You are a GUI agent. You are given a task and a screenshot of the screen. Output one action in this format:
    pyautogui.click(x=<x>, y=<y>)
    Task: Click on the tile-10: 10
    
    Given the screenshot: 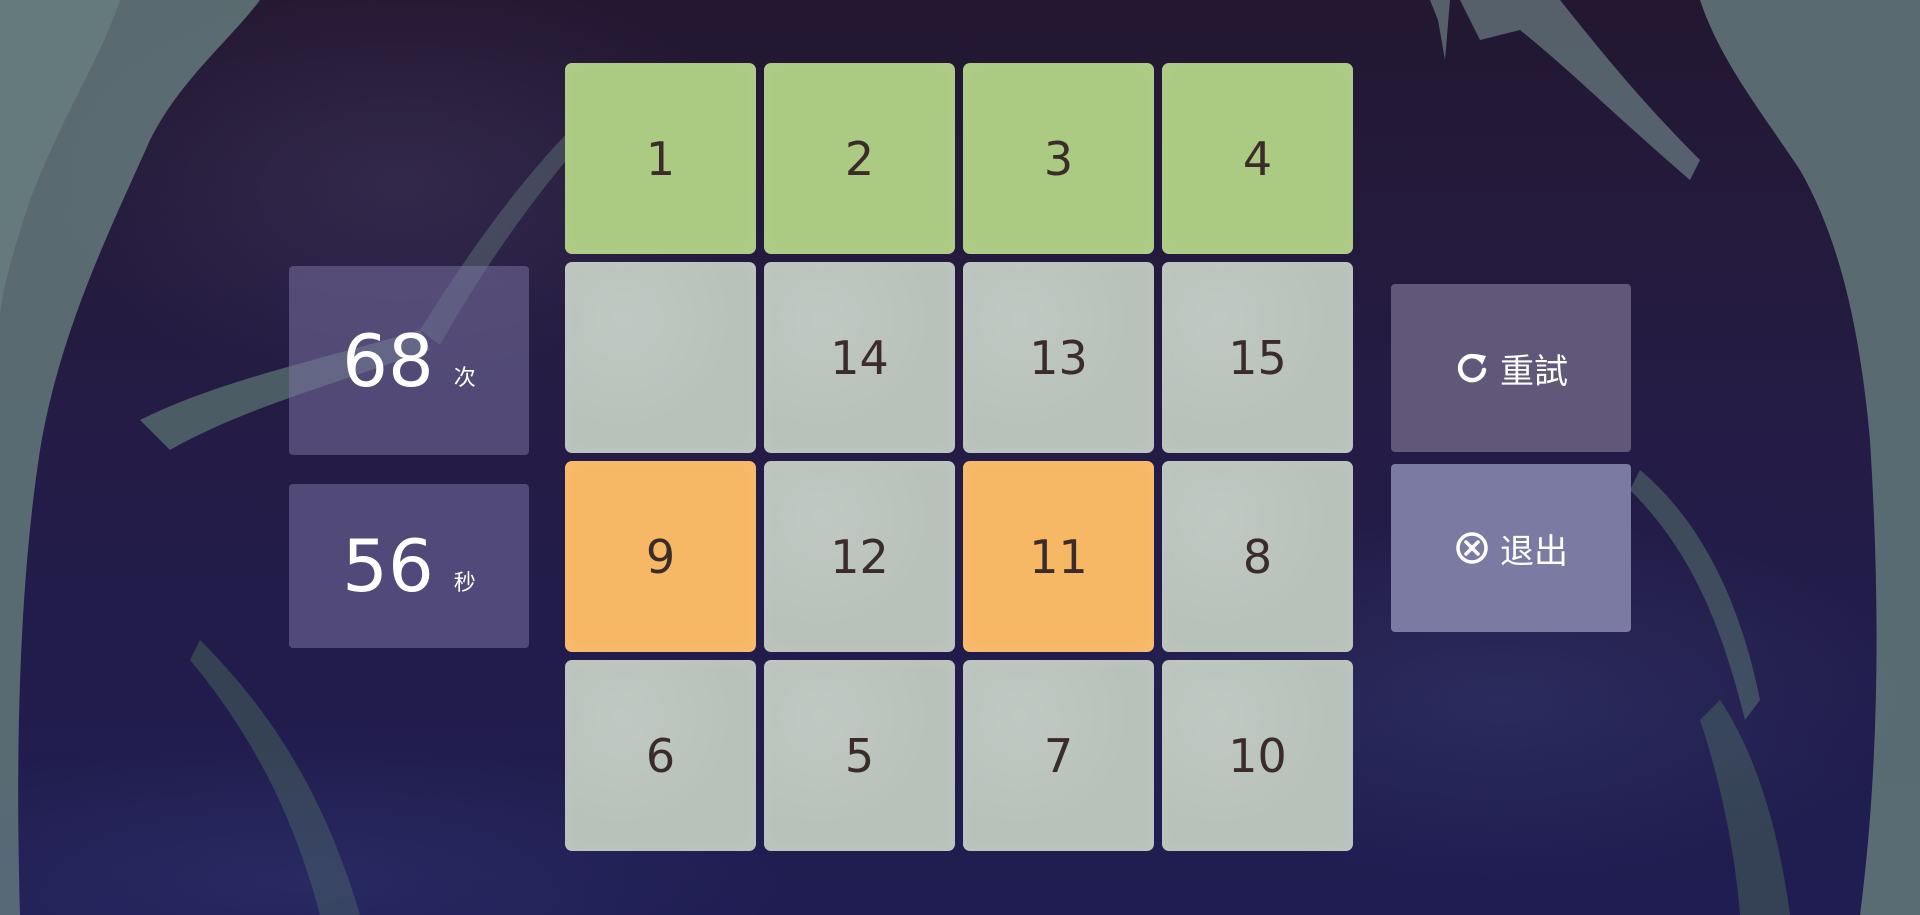 What is the action you would take?
    pyautogui.click(x=1257, y=755)
    